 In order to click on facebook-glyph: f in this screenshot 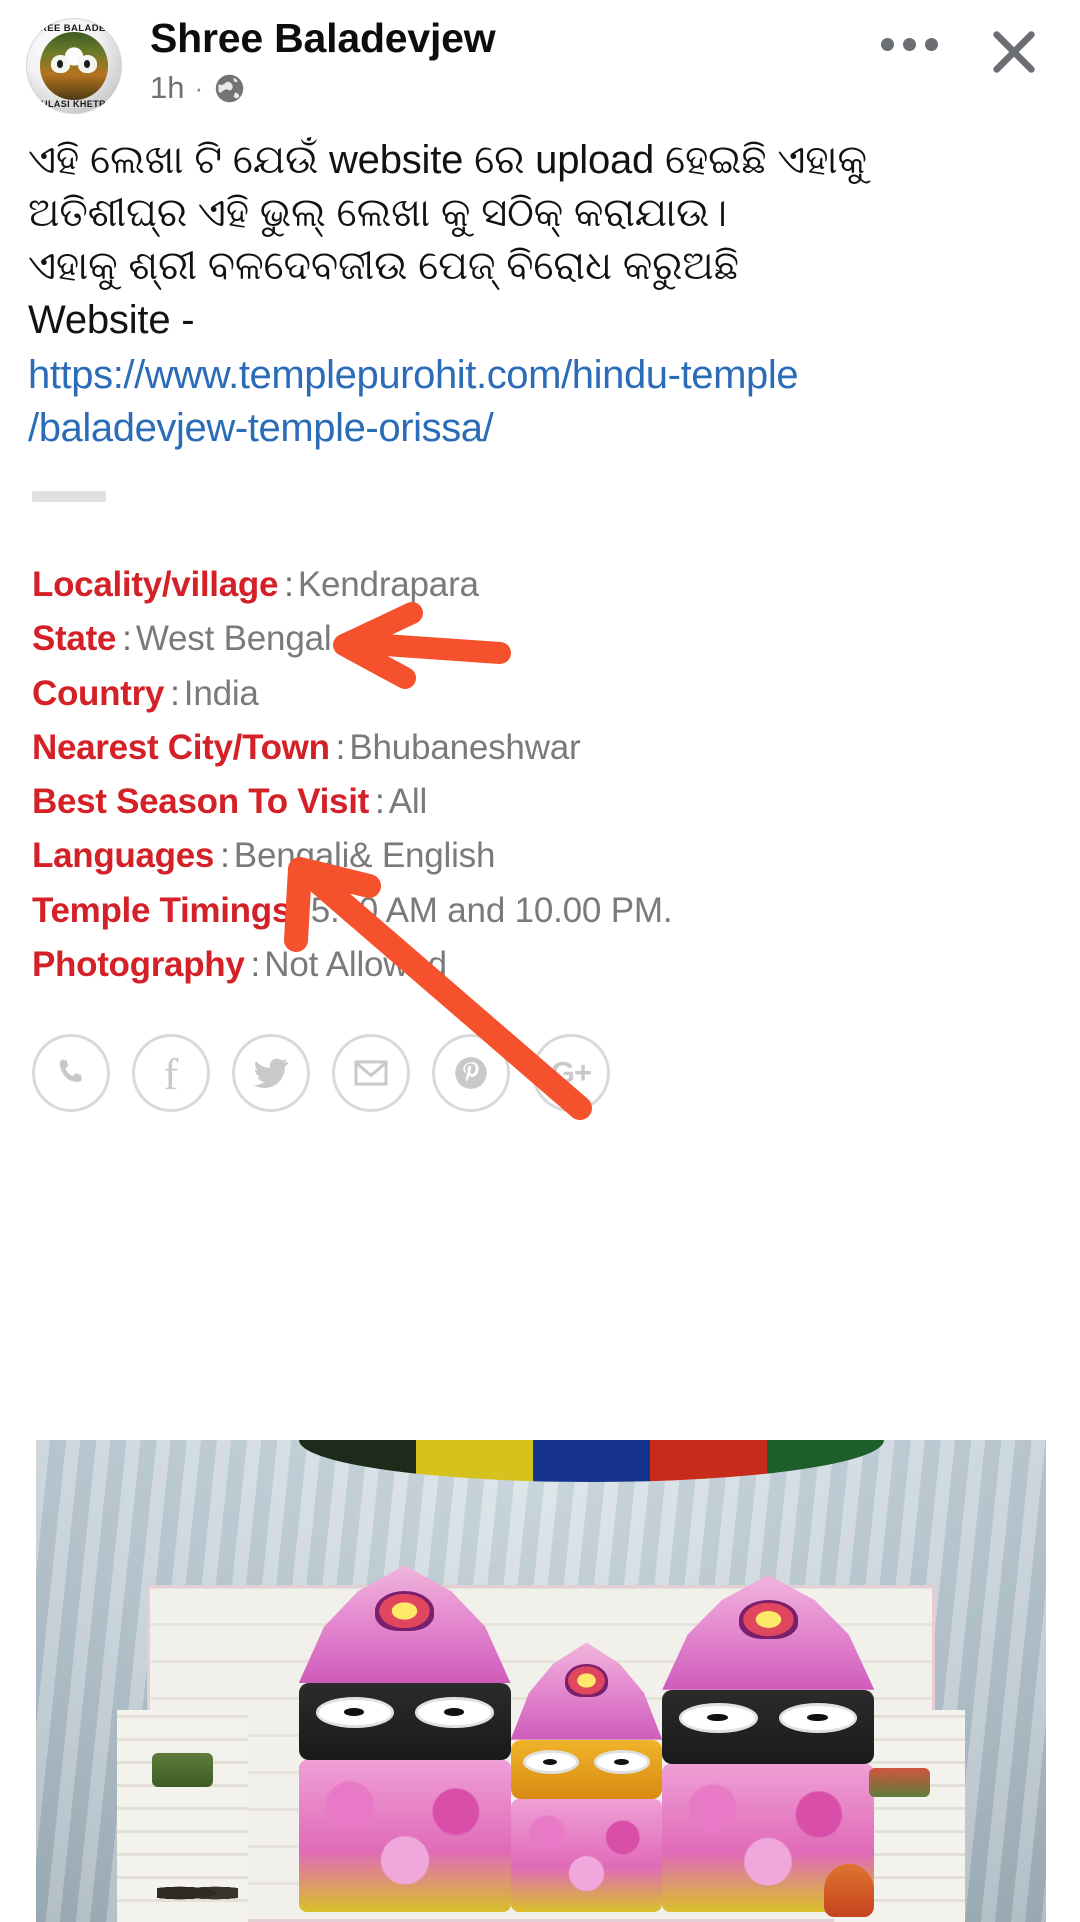, I will do `click(171, 1075)`.